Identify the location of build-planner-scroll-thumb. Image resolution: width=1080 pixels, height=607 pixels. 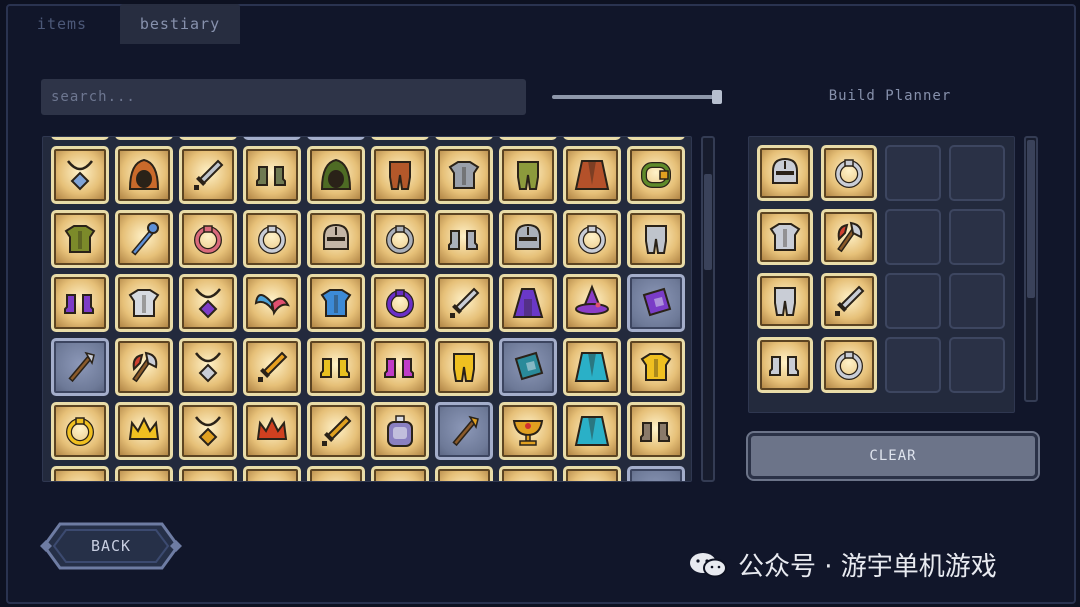
(1031, 219).